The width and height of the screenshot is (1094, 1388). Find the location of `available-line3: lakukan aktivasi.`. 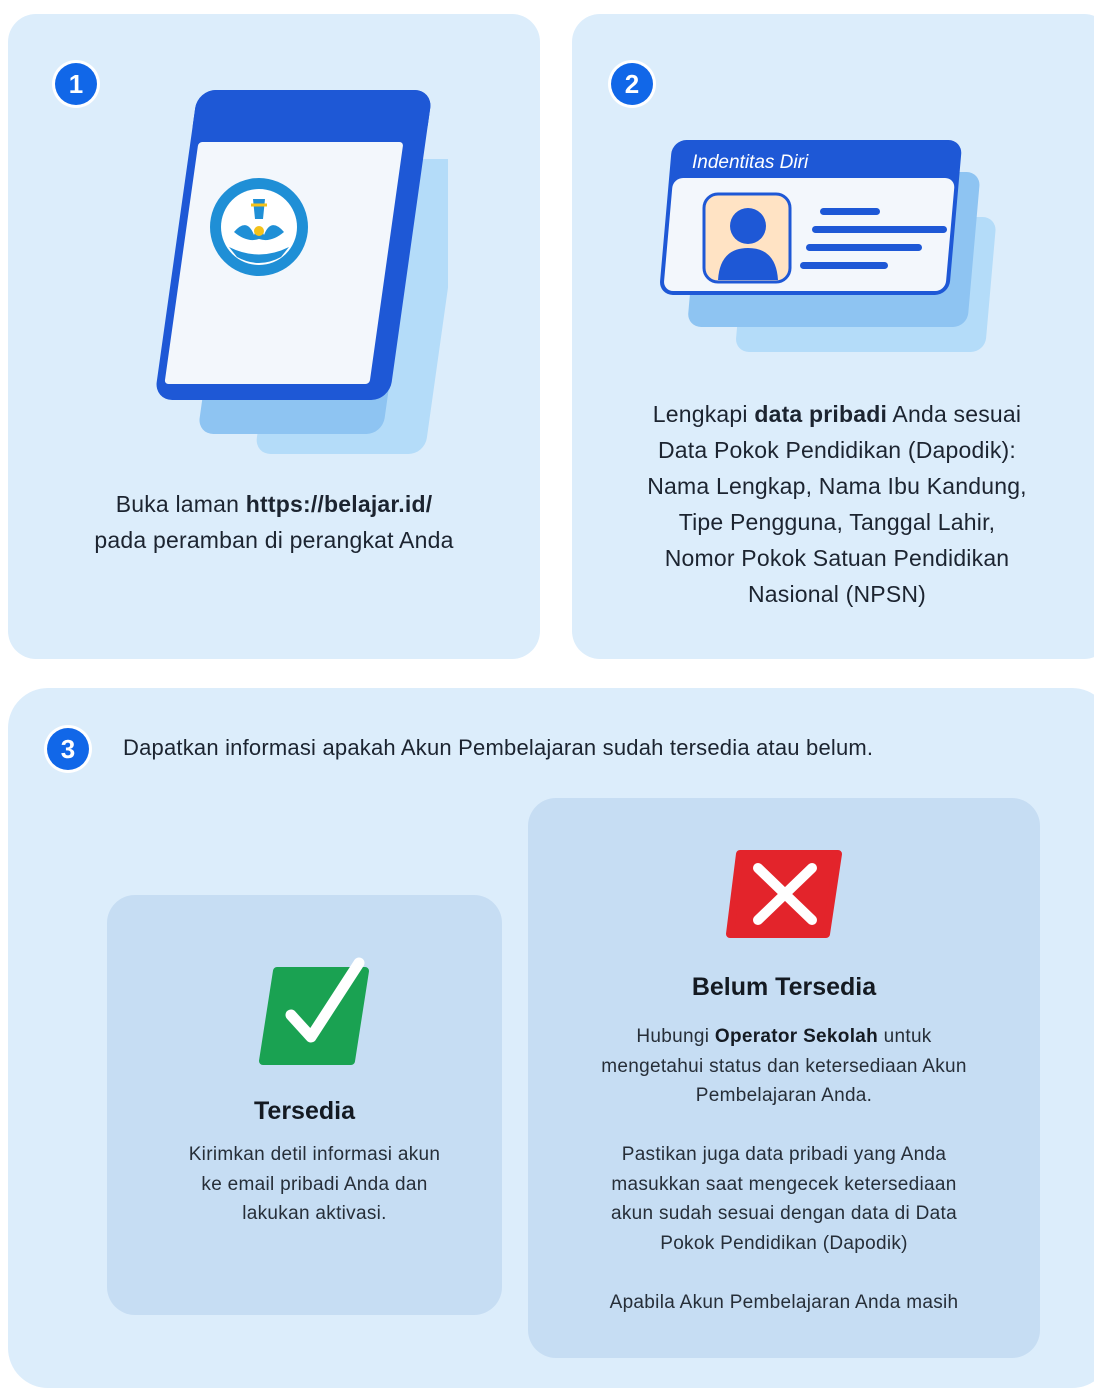

available-line3: lakukan aktivasi. is located at coordinates (314, 1213).